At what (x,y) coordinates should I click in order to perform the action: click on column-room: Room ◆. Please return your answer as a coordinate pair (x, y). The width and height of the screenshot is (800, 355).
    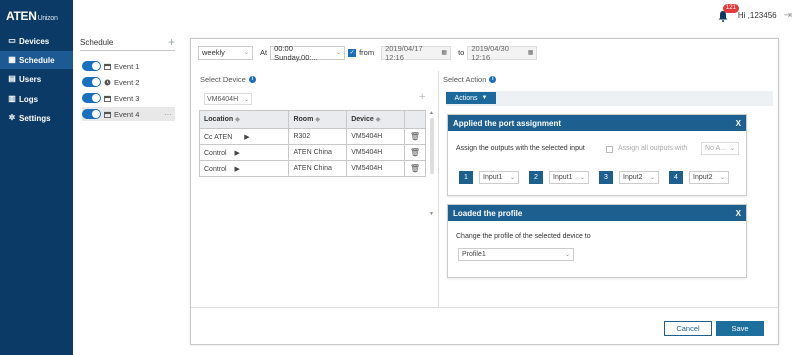
    Looking at the image, I should click on (318, 119).